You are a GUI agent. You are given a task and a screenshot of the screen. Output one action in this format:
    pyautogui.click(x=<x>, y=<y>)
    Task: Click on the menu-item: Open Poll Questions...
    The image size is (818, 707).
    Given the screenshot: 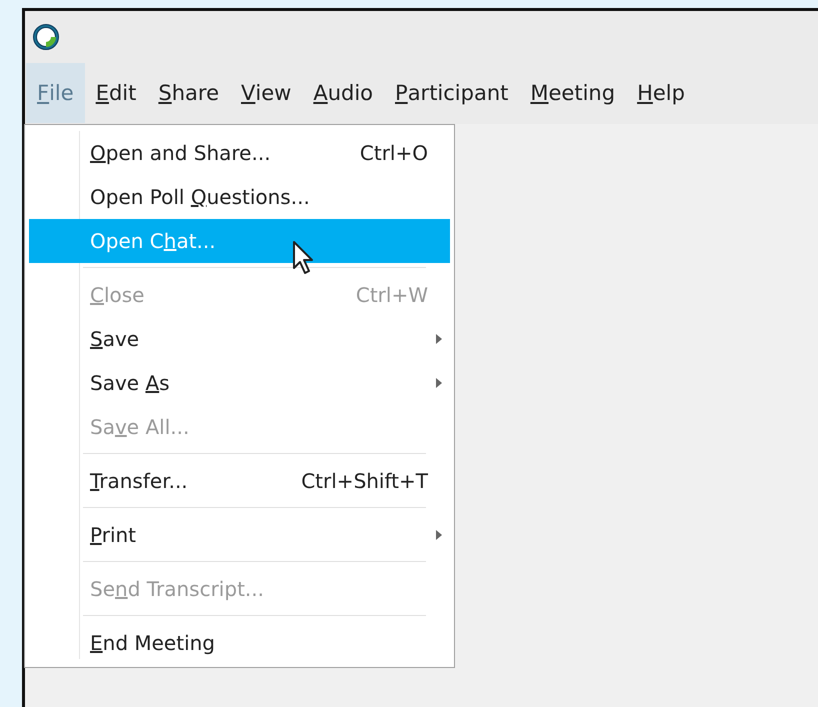 What is the action you would take?
    pyautogui.click(x=239, y=197)
    